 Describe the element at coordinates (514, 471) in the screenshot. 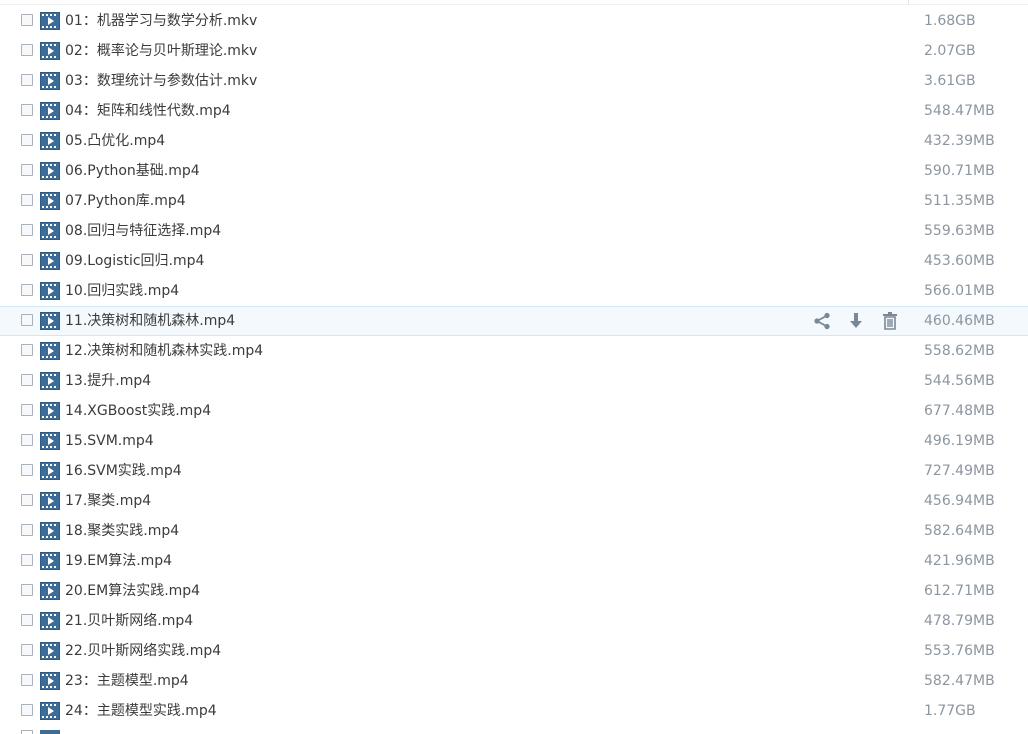

I see `file-row: 16.SVM实践.mp4 727.49MB` at that location.